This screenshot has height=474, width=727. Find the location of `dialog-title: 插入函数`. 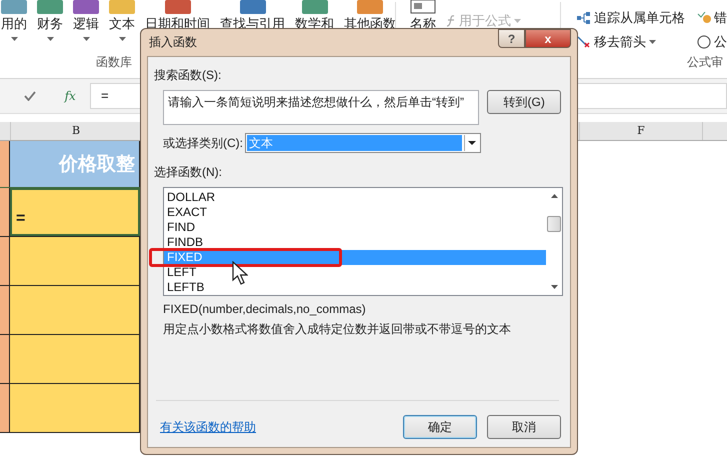

dialog-title: 插入函数 is located at coordinates (173, 42).